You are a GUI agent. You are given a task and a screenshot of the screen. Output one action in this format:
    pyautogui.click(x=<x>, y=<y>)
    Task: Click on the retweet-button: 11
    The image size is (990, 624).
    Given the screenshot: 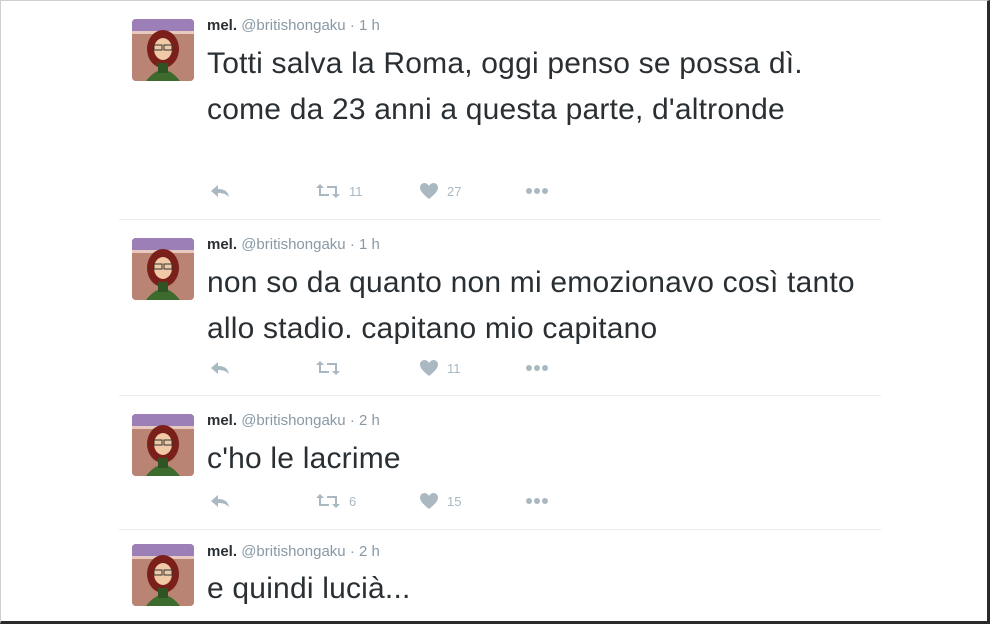 What is the action you would take?
    pyautogui.click(x=339, y=191)
    